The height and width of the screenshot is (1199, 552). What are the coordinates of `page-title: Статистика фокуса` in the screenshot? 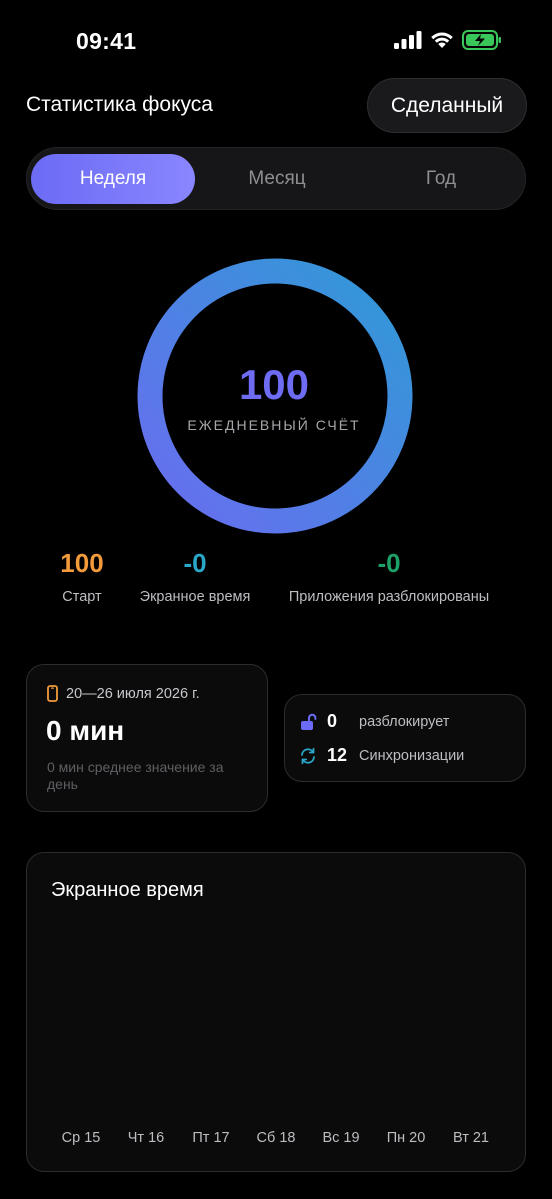 It's located at (119, 104).